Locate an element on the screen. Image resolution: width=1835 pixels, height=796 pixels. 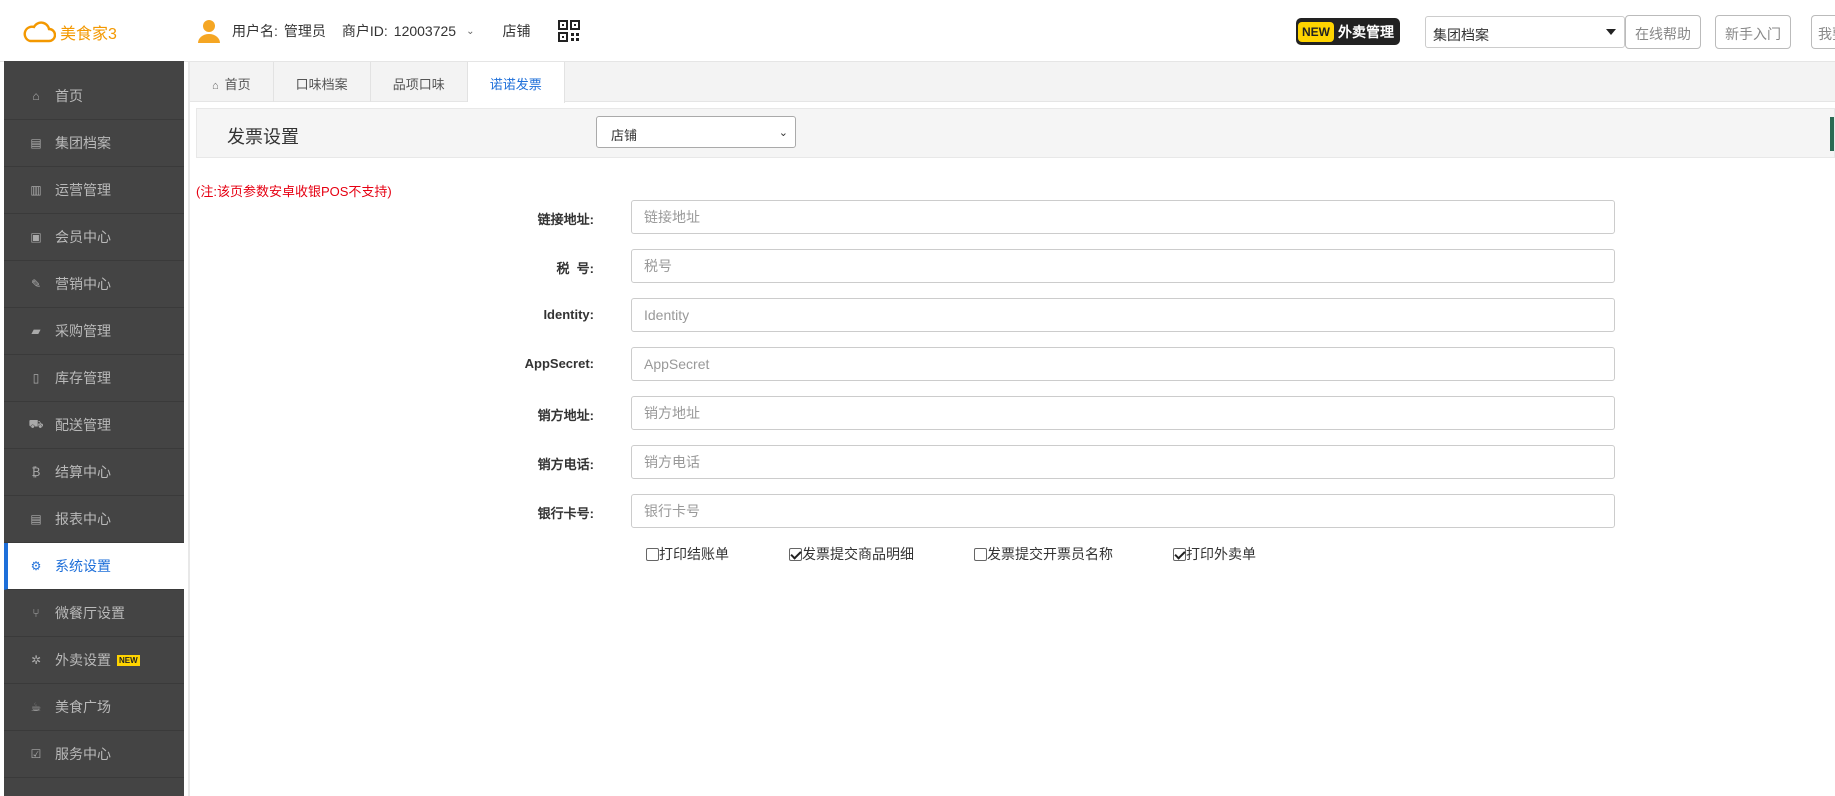
field-label: Identity: is located at coordinates (568, 314).